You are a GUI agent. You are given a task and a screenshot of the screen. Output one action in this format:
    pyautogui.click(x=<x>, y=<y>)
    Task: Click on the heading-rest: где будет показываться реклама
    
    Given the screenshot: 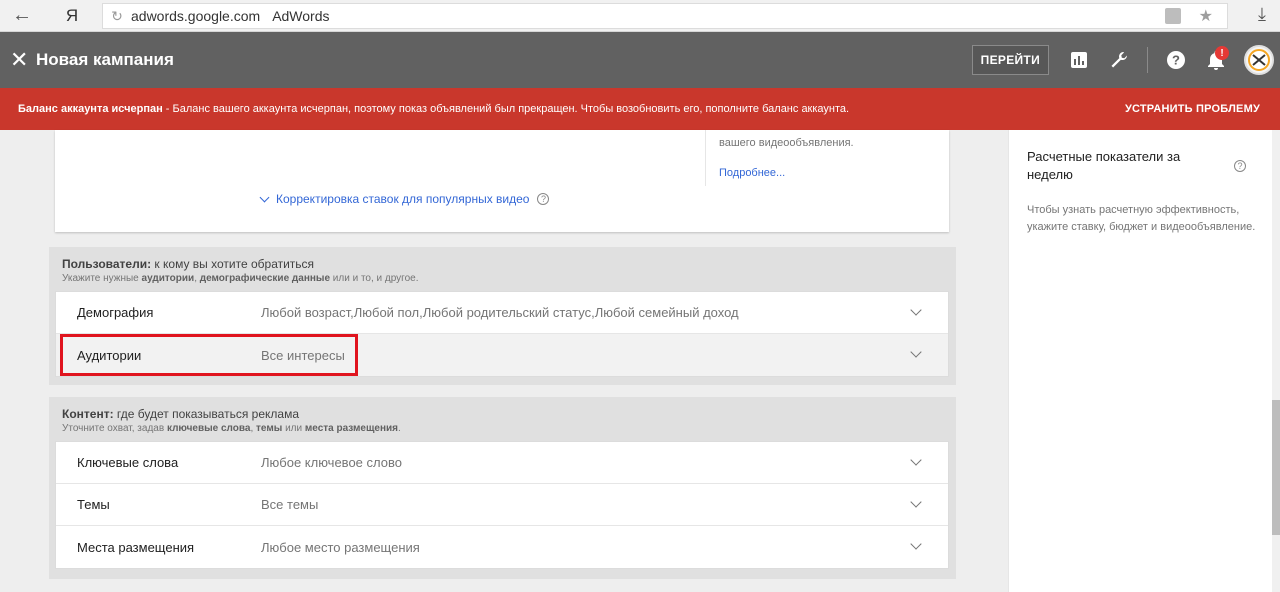 What is the action you would take?
    pyautogui.click(x=206, y=414)
    